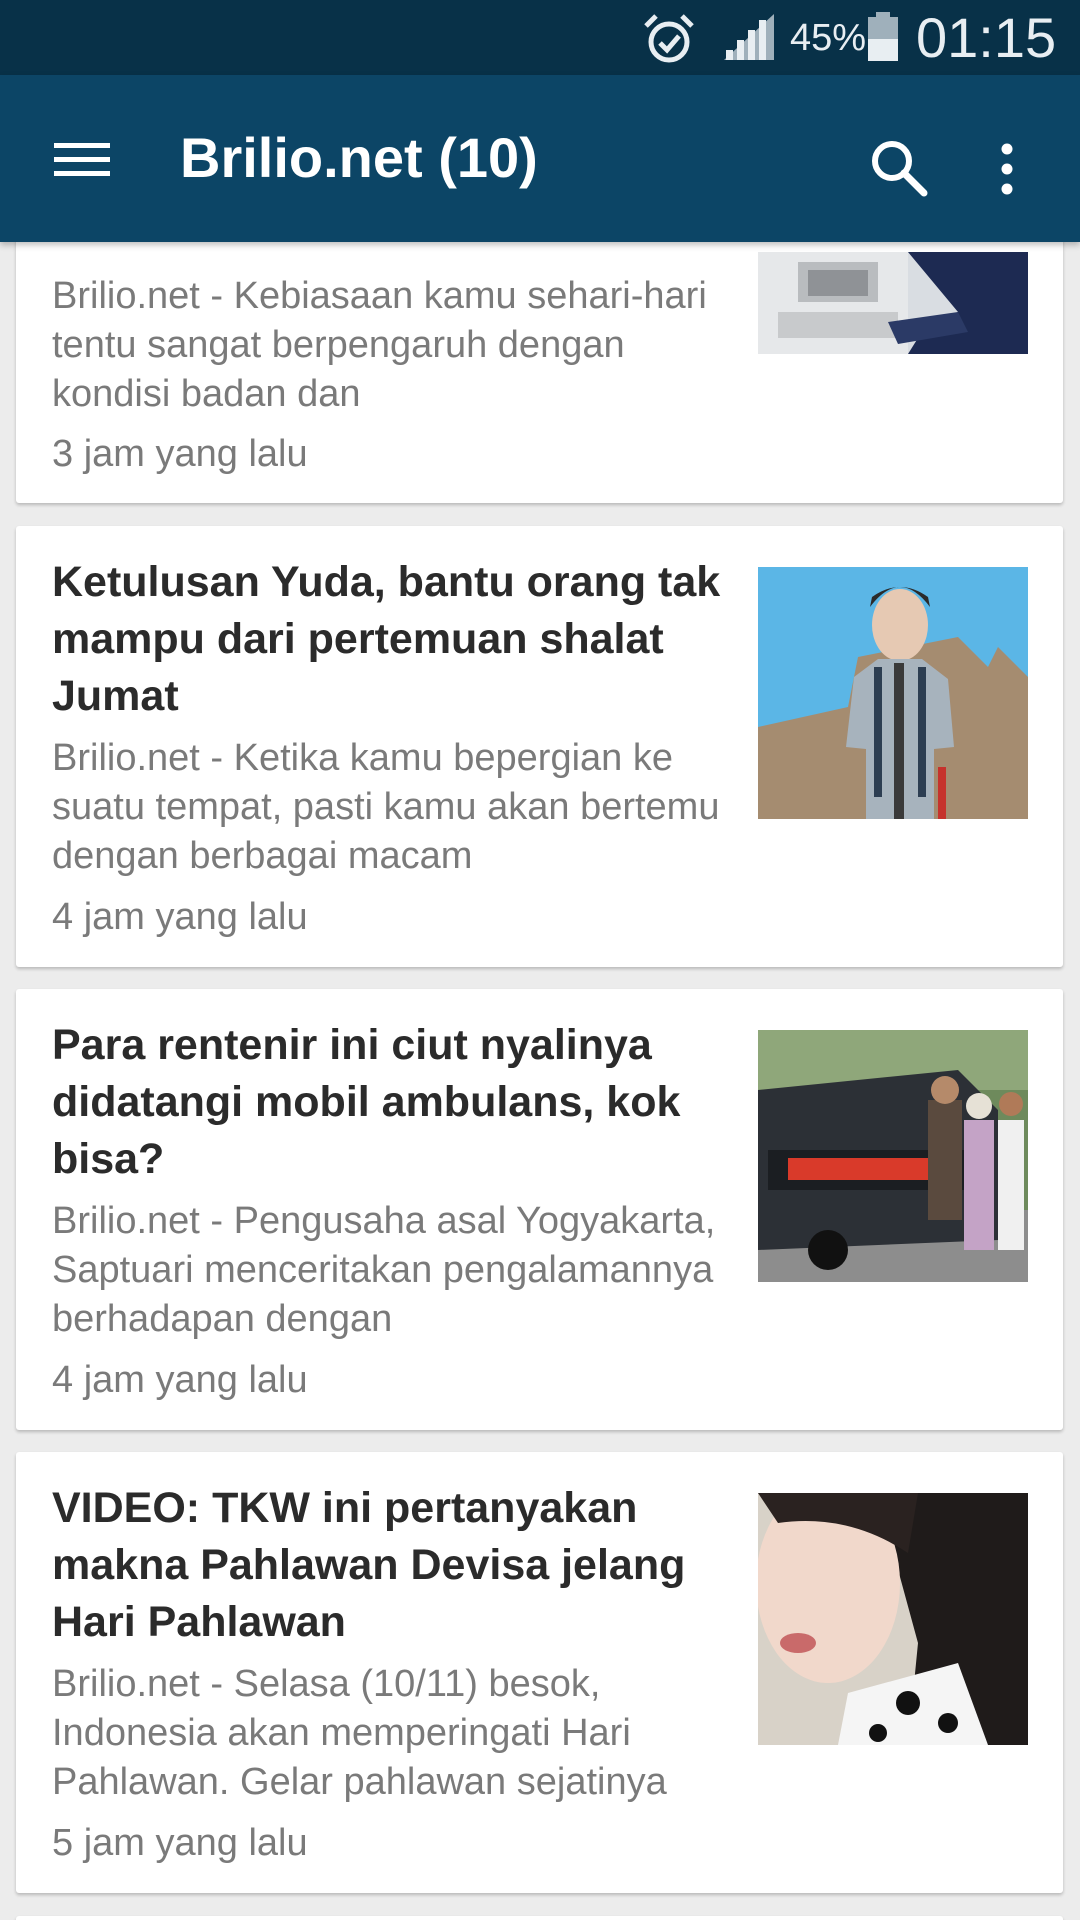  Describe the element at coordinates (180, 1843) in the screenshot. I see `article-time: 5 jam yang lalu` at that location.